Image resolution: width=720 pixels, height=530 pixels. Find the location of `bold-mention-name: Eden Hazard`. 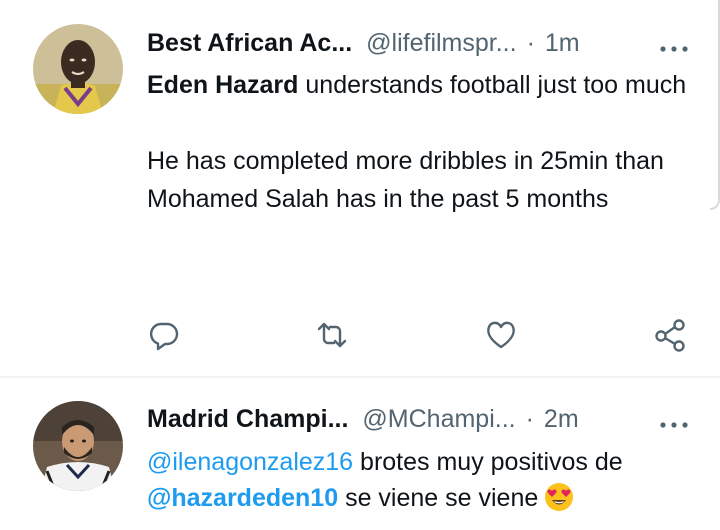

bold-mention-name: Eden Hazard is located at coordinates (223, 85).